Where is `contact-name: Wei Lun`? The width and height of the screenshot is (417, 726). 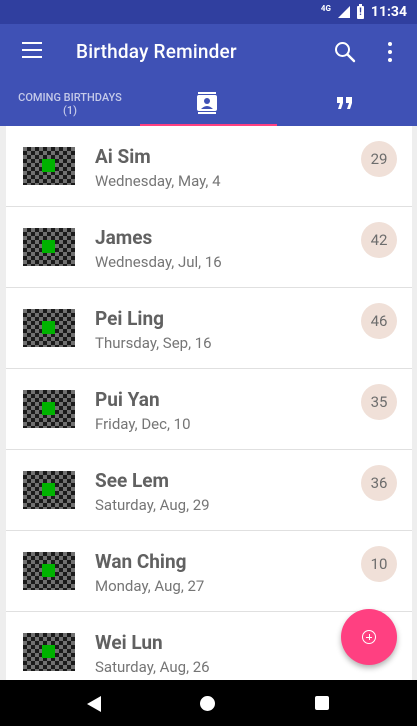 contact-name: Wei Lun is located at coordinates (129, 642).